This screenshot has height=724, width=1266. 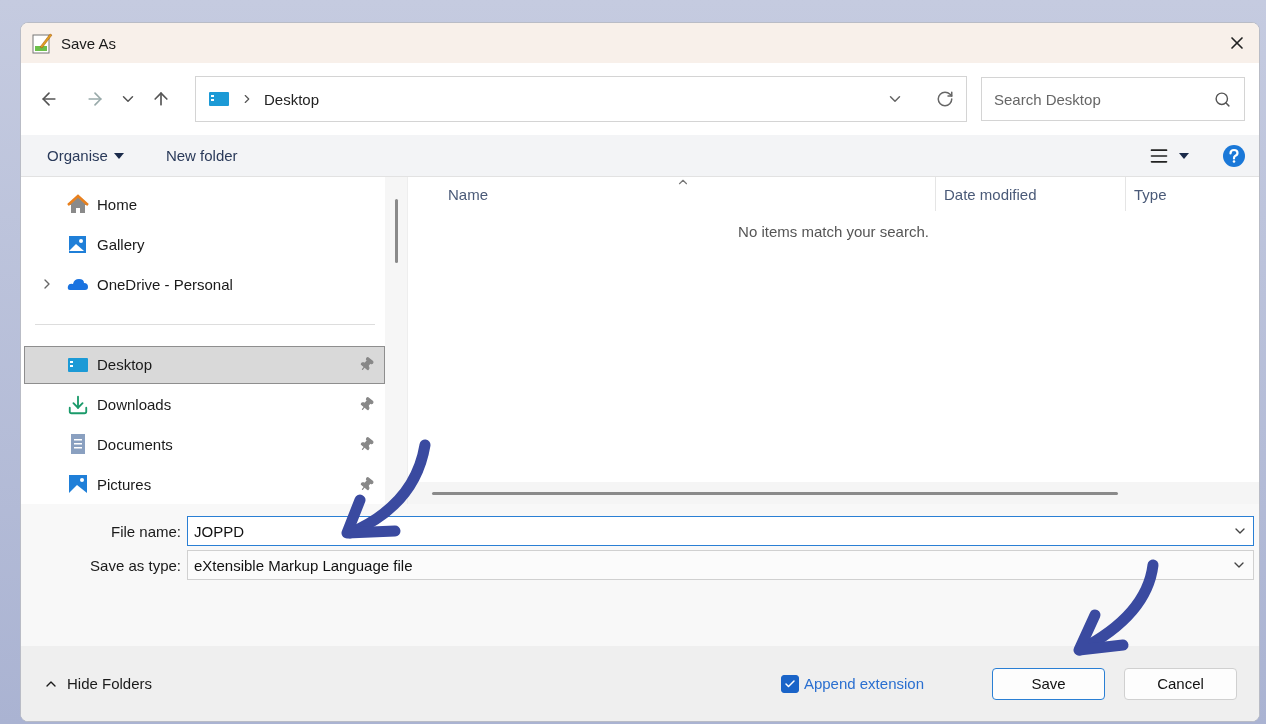 I want to click on sidebar-item: Desktop, so click(x=204, y=365).